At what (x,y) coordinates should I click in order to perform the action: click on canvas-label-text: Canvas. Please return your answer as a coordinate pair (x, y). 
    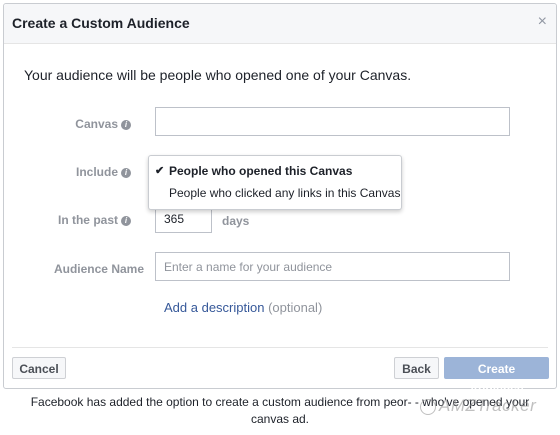
    Looking at the image, I should click on (96, 124).